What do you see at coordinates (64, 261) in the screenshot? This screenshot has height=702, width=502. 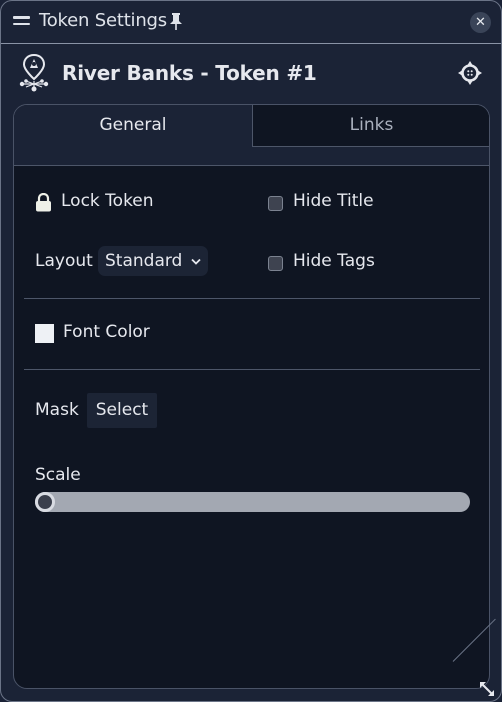 I see `layout-label: Layout` at bounding box center [64, 261].